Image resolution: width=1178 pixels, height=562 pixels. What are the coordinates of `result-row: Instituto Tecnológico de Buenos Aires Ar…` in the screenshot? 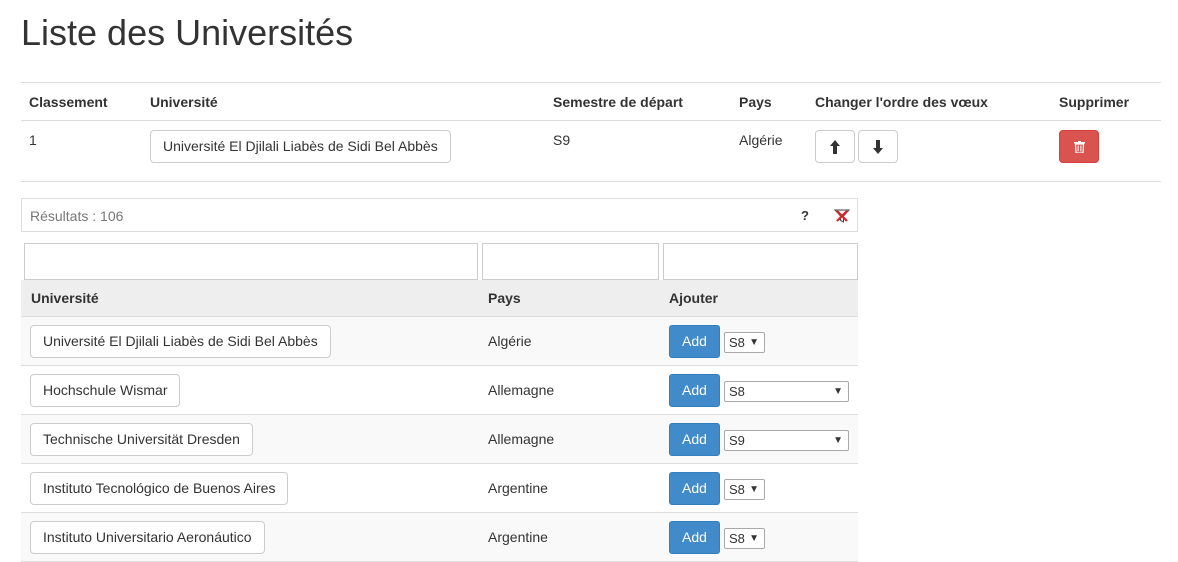 It's located at (439, 488).